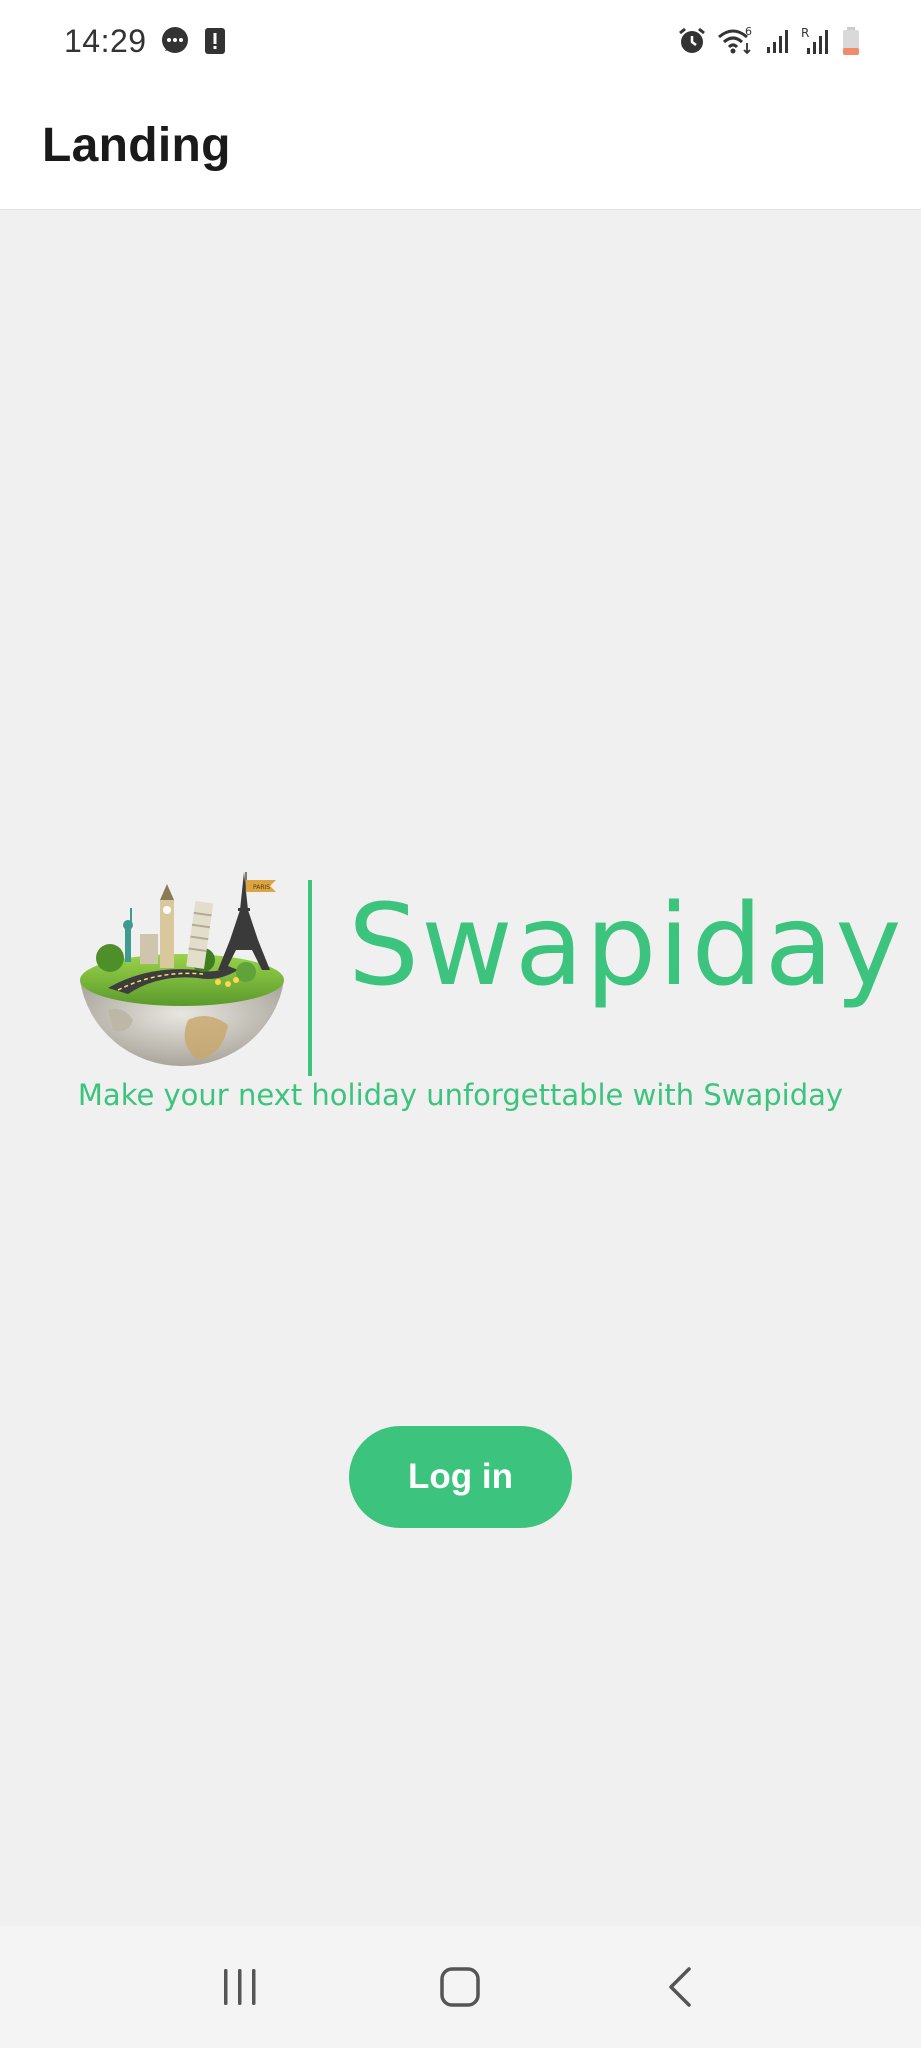 Image resolution: width=921 pixels, height=2048 pixels. What do you see at coordinates (182, 969) in the screenshot?
I see `globe-landmarks-icon: PARIS` at bounding box center [182, 969].